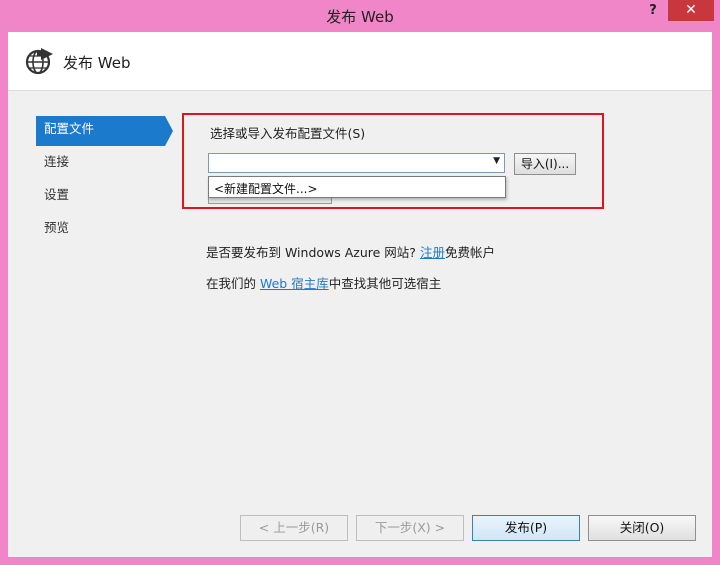  Describe the element at coordinates (469, 252) in the screenshot. I see `azure-suffix: 免费帐户` at that location.